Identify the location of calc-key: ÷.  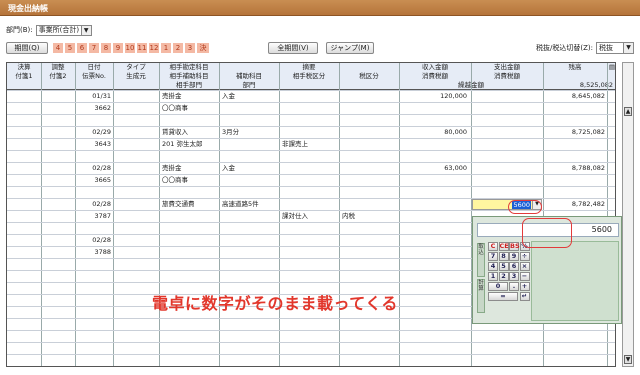
(524, 256).